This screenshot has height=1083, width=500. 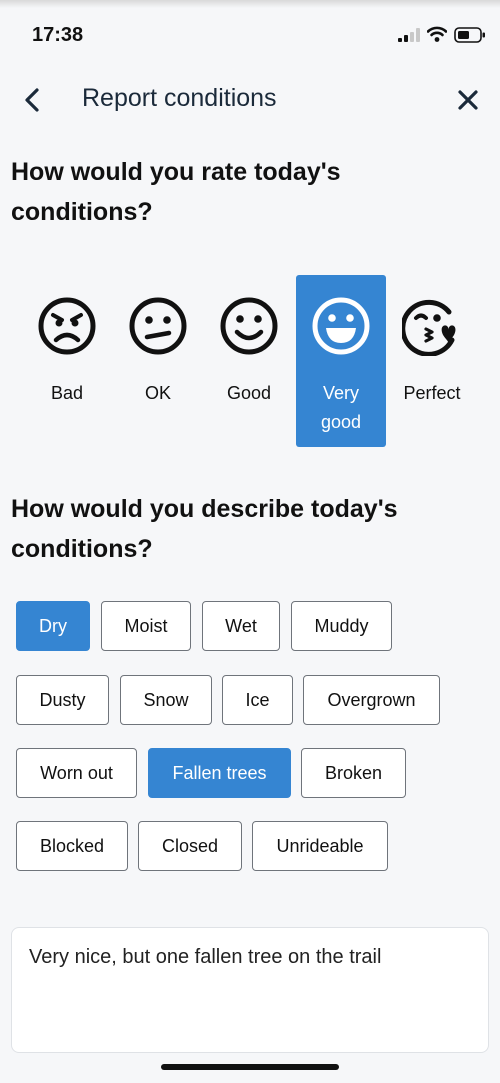 What do you see at coordinates (53, 626) in the screenshot?
I see `chip-dry: Dry` at bounding box center [53, 626].